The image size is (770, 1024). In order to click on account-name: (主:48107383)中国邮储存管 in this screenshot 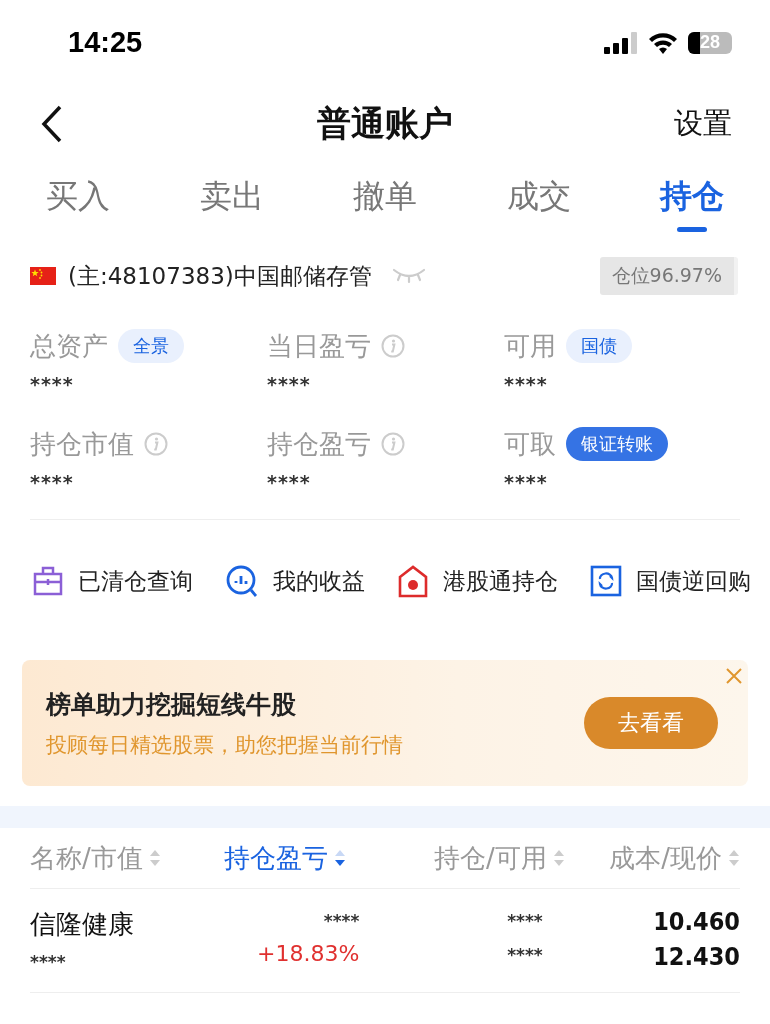, I will do `click(220, 276)`.